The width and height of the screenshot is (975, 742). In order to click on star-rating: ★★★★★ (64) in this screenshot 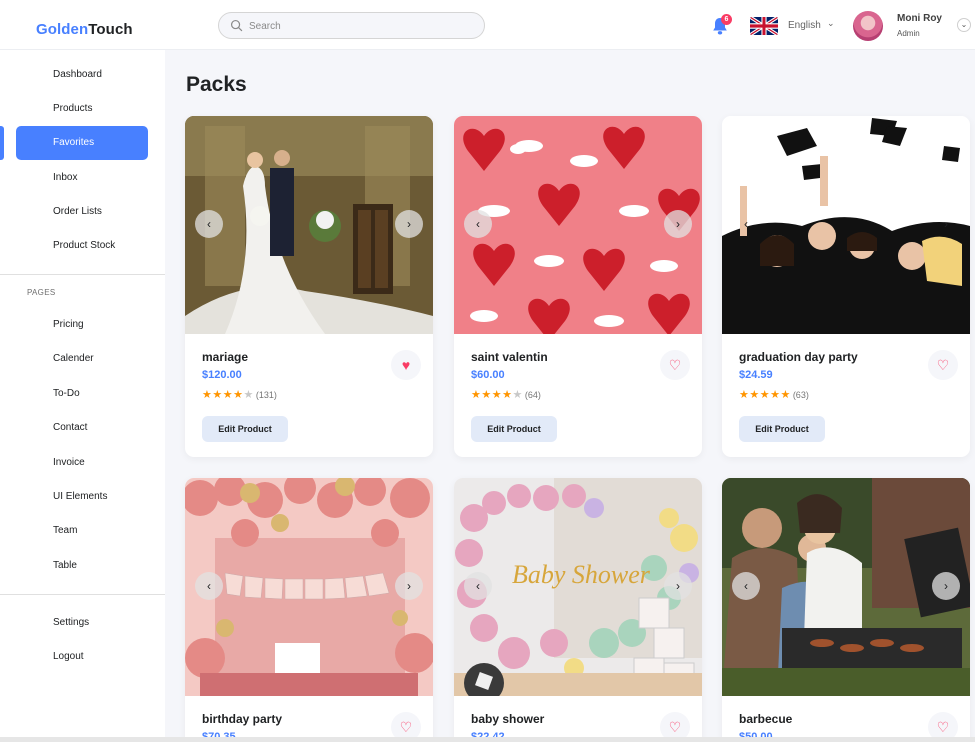, I will do `click(506, 394)`.